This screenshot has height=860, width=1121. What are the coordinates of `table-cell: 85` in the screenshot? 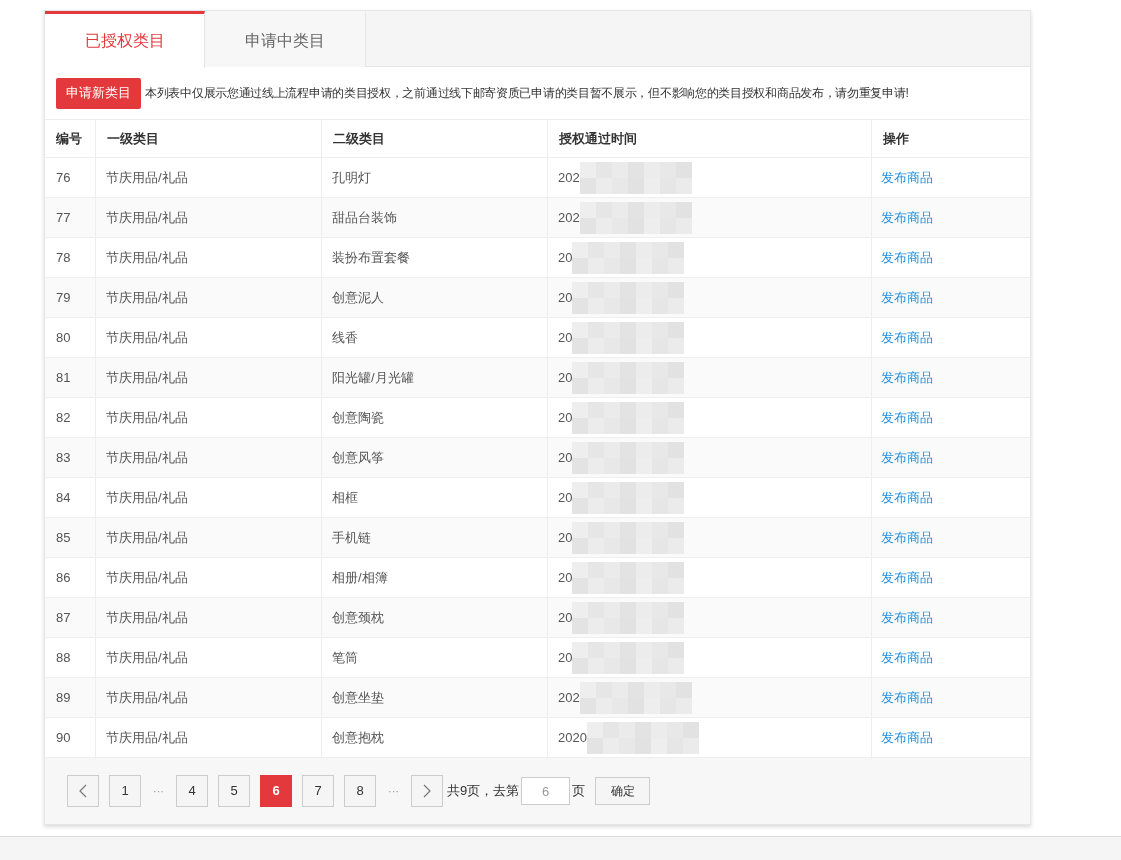 It's located at (70, 537).